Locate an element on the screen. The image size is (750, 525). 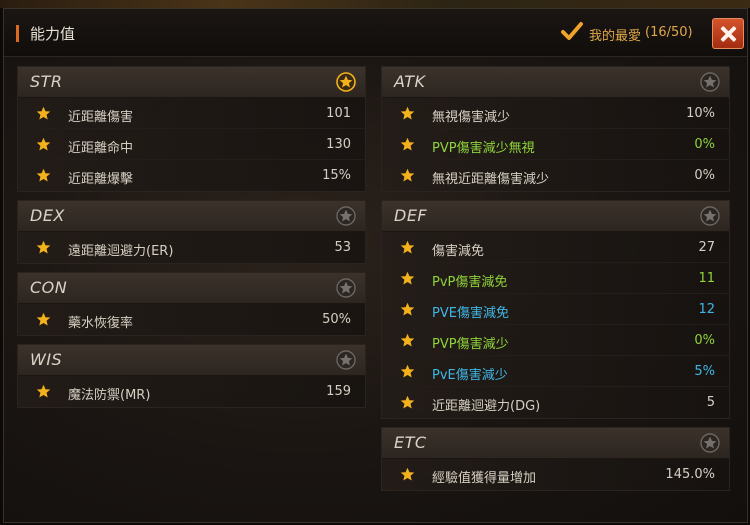
stat-label: 魔法防禦(MR) is located at coordinates (109, 395).